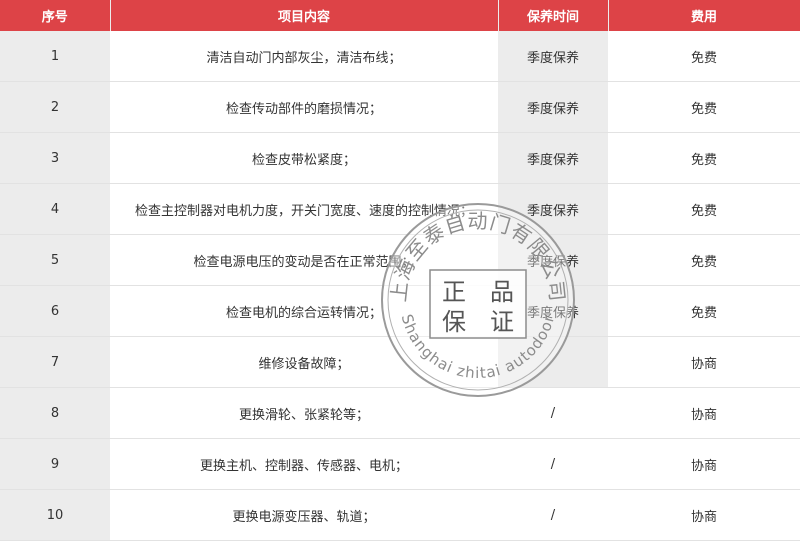 The height and width of the screenshot is (541, 800). I want to click on row-item: 清洁自动门内部灰尘，清洁布线；, so click(304, 56).